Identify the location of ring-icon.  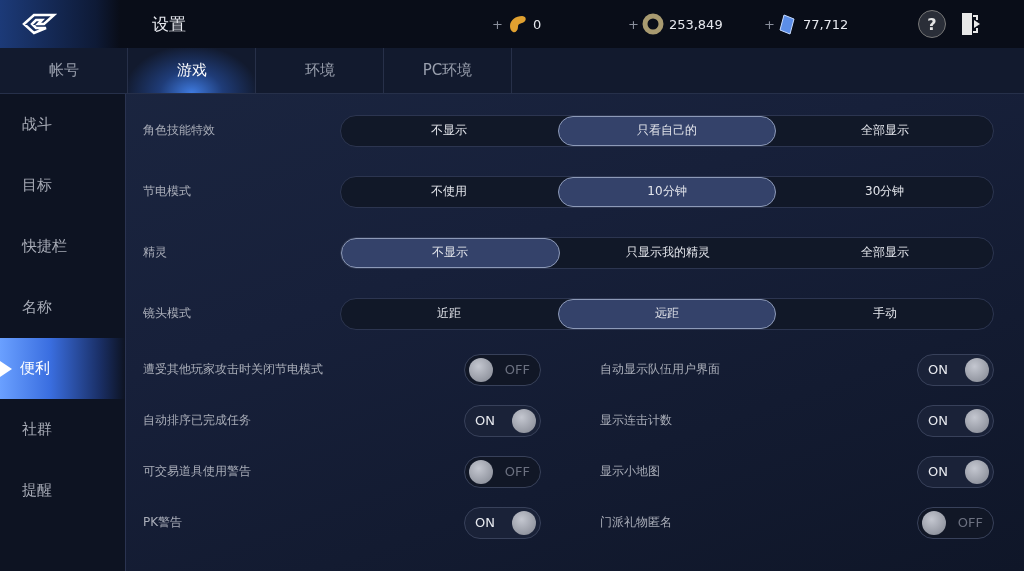
(652, 24).